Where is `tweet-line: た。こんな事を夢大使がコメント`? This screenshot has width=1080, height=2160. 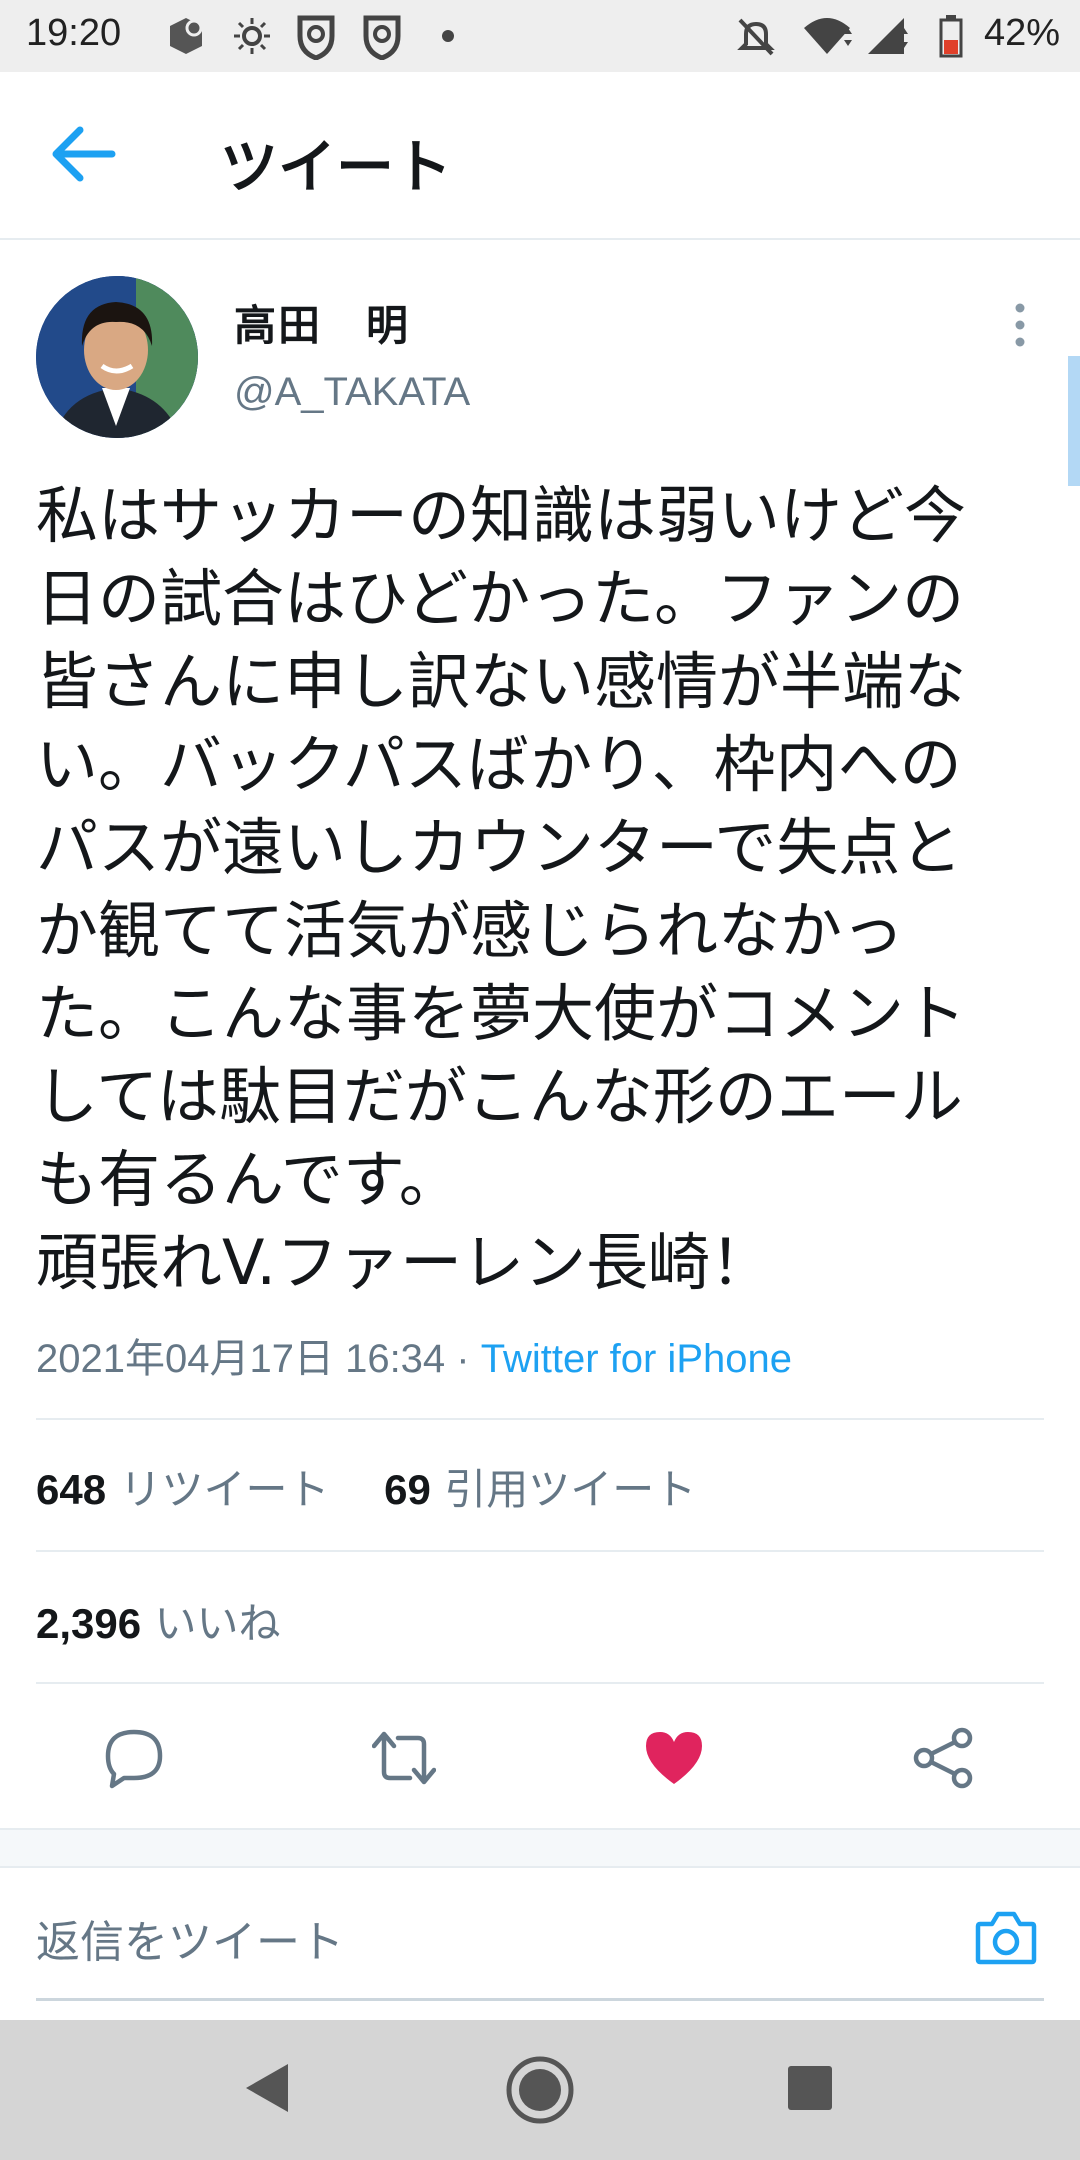
tweet-line: た。こんな事を夢大使がコメント is located at coordinates (501, 1013).